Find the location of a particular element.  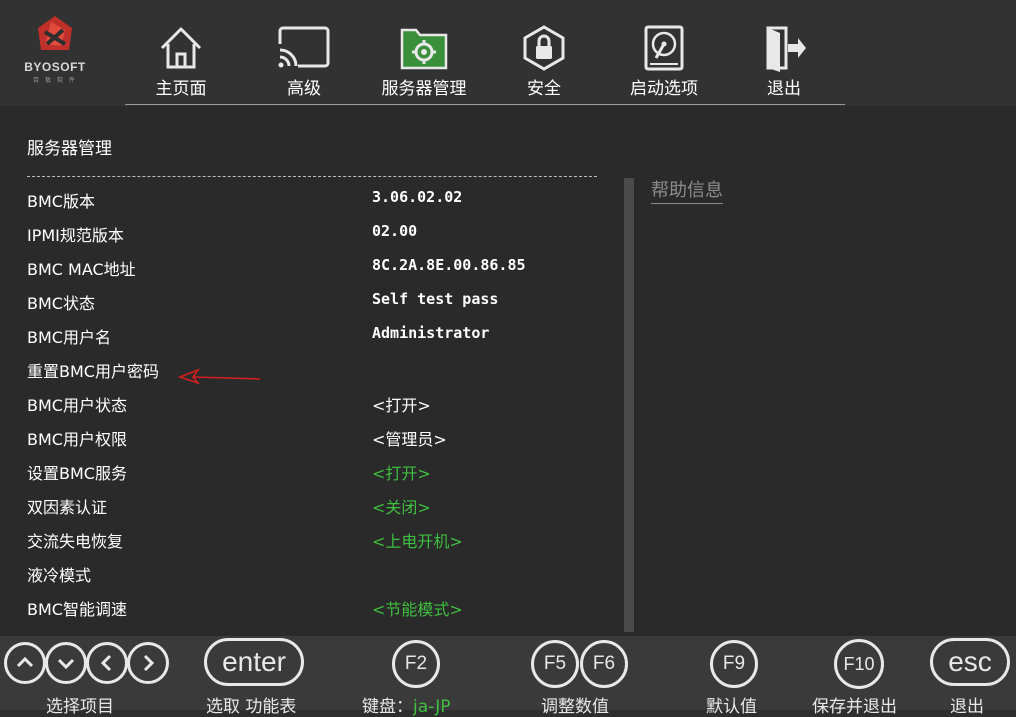

tab-boot-options: 启动选项 is located at coordinates (664, 62).